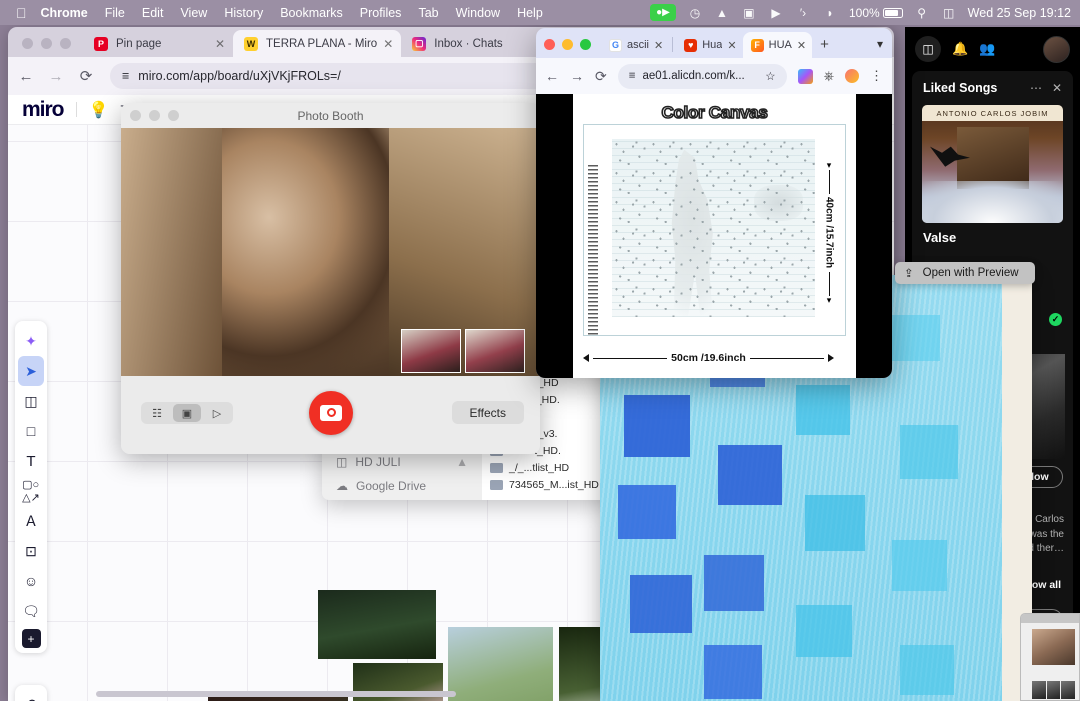 The image size is (1080, 701). Describe the element at coordinates (662, 12) in the screenshot. I see `camera-recording-icon: ●▶` at that location.